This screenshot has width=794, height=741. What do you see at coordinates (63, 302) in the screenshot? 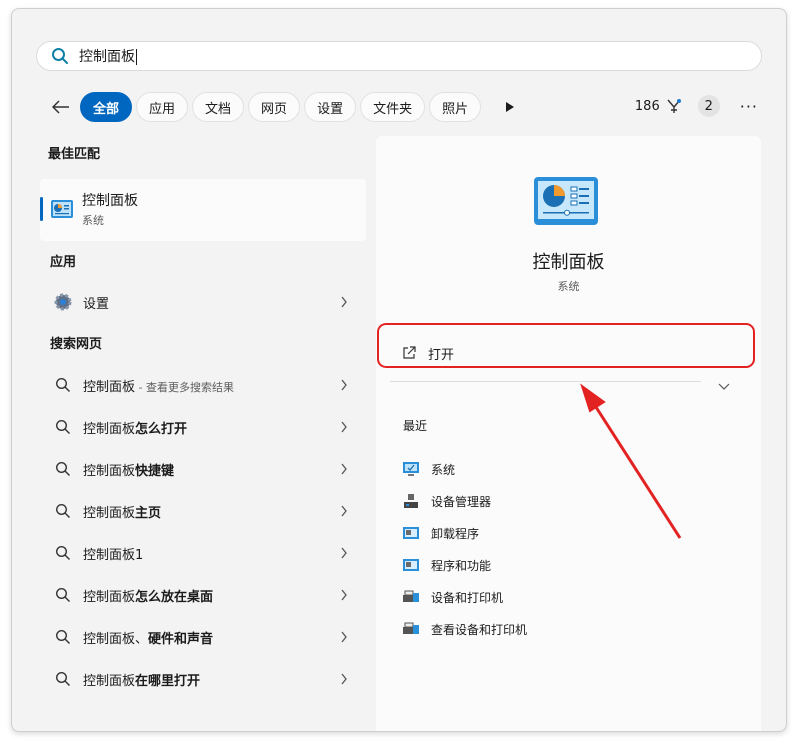
I see `settings-gear-icon` at bounding box center [63, 302].